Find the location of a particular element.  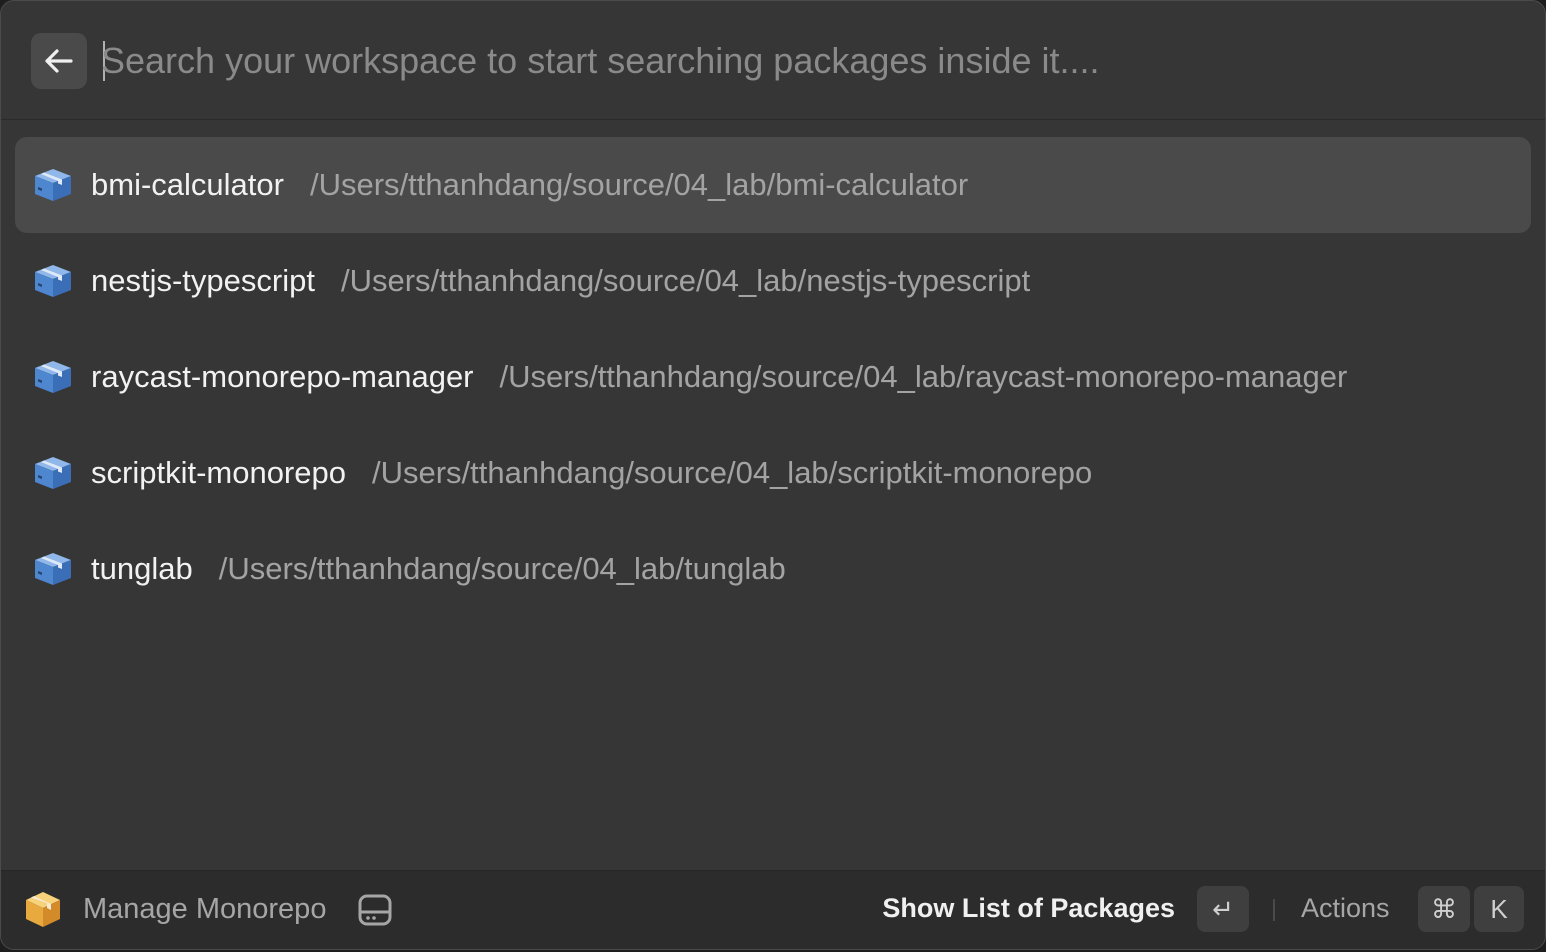

command-icon: ⌘ is located at coordinates (1444, 908).